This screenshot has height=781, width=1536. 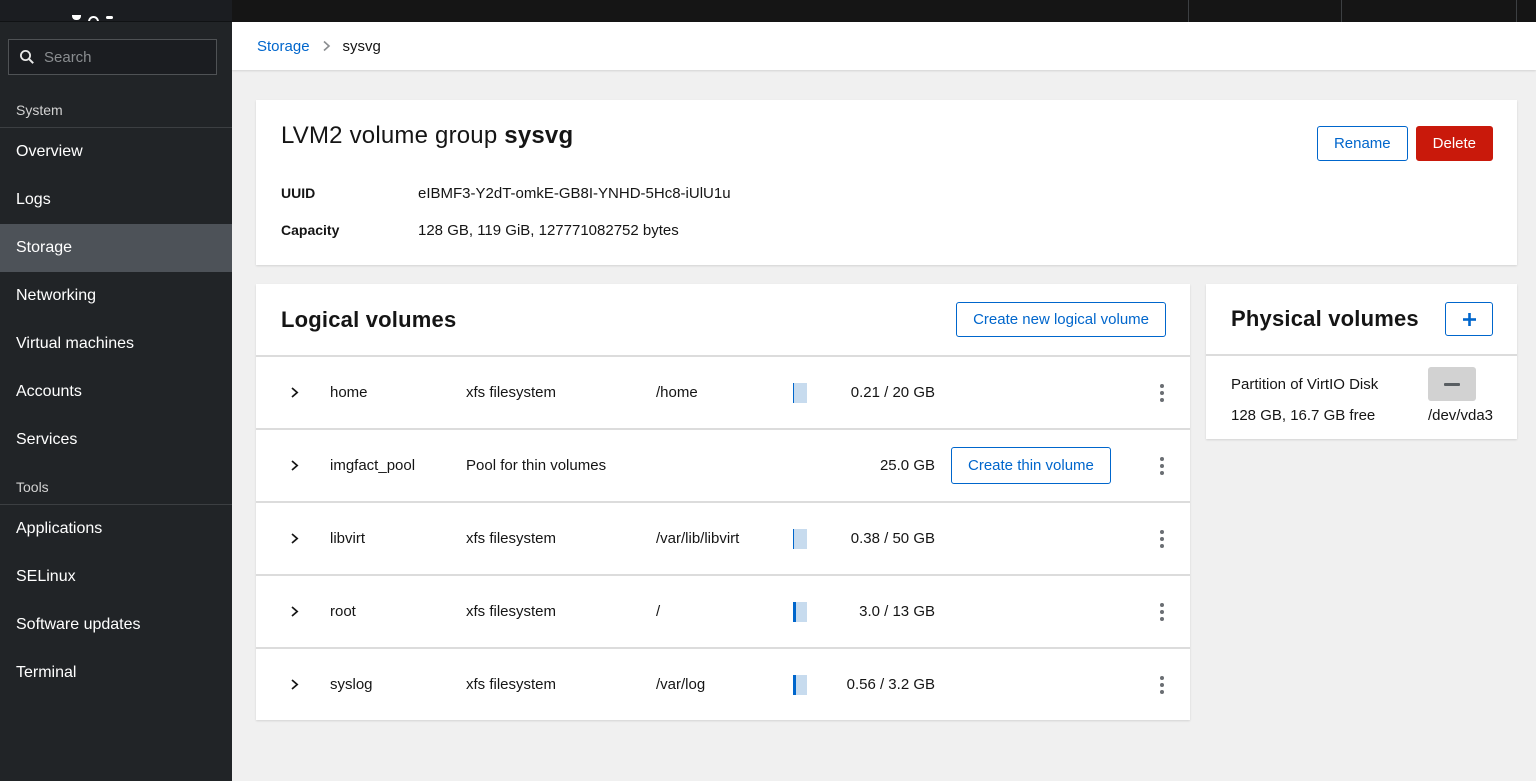 I want to click on pv-size: 128 GB, 16.7 GB free, so click(x=1303, y=415).